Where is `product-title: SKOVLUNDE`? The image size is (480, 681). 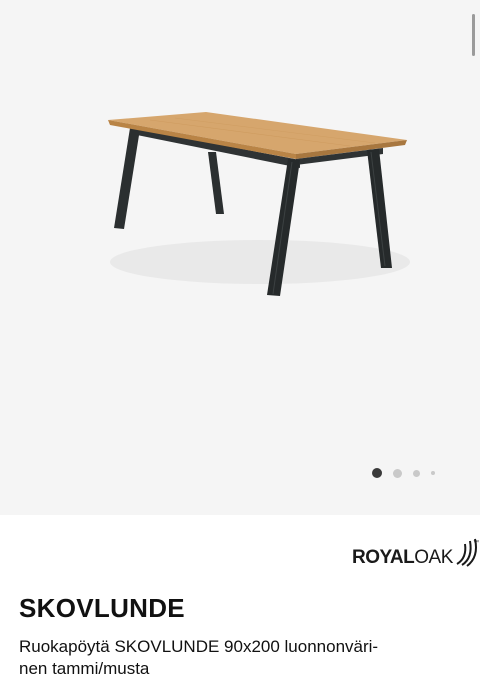 product-title: SKOVLUNDE is located at coordinates (102, 608).